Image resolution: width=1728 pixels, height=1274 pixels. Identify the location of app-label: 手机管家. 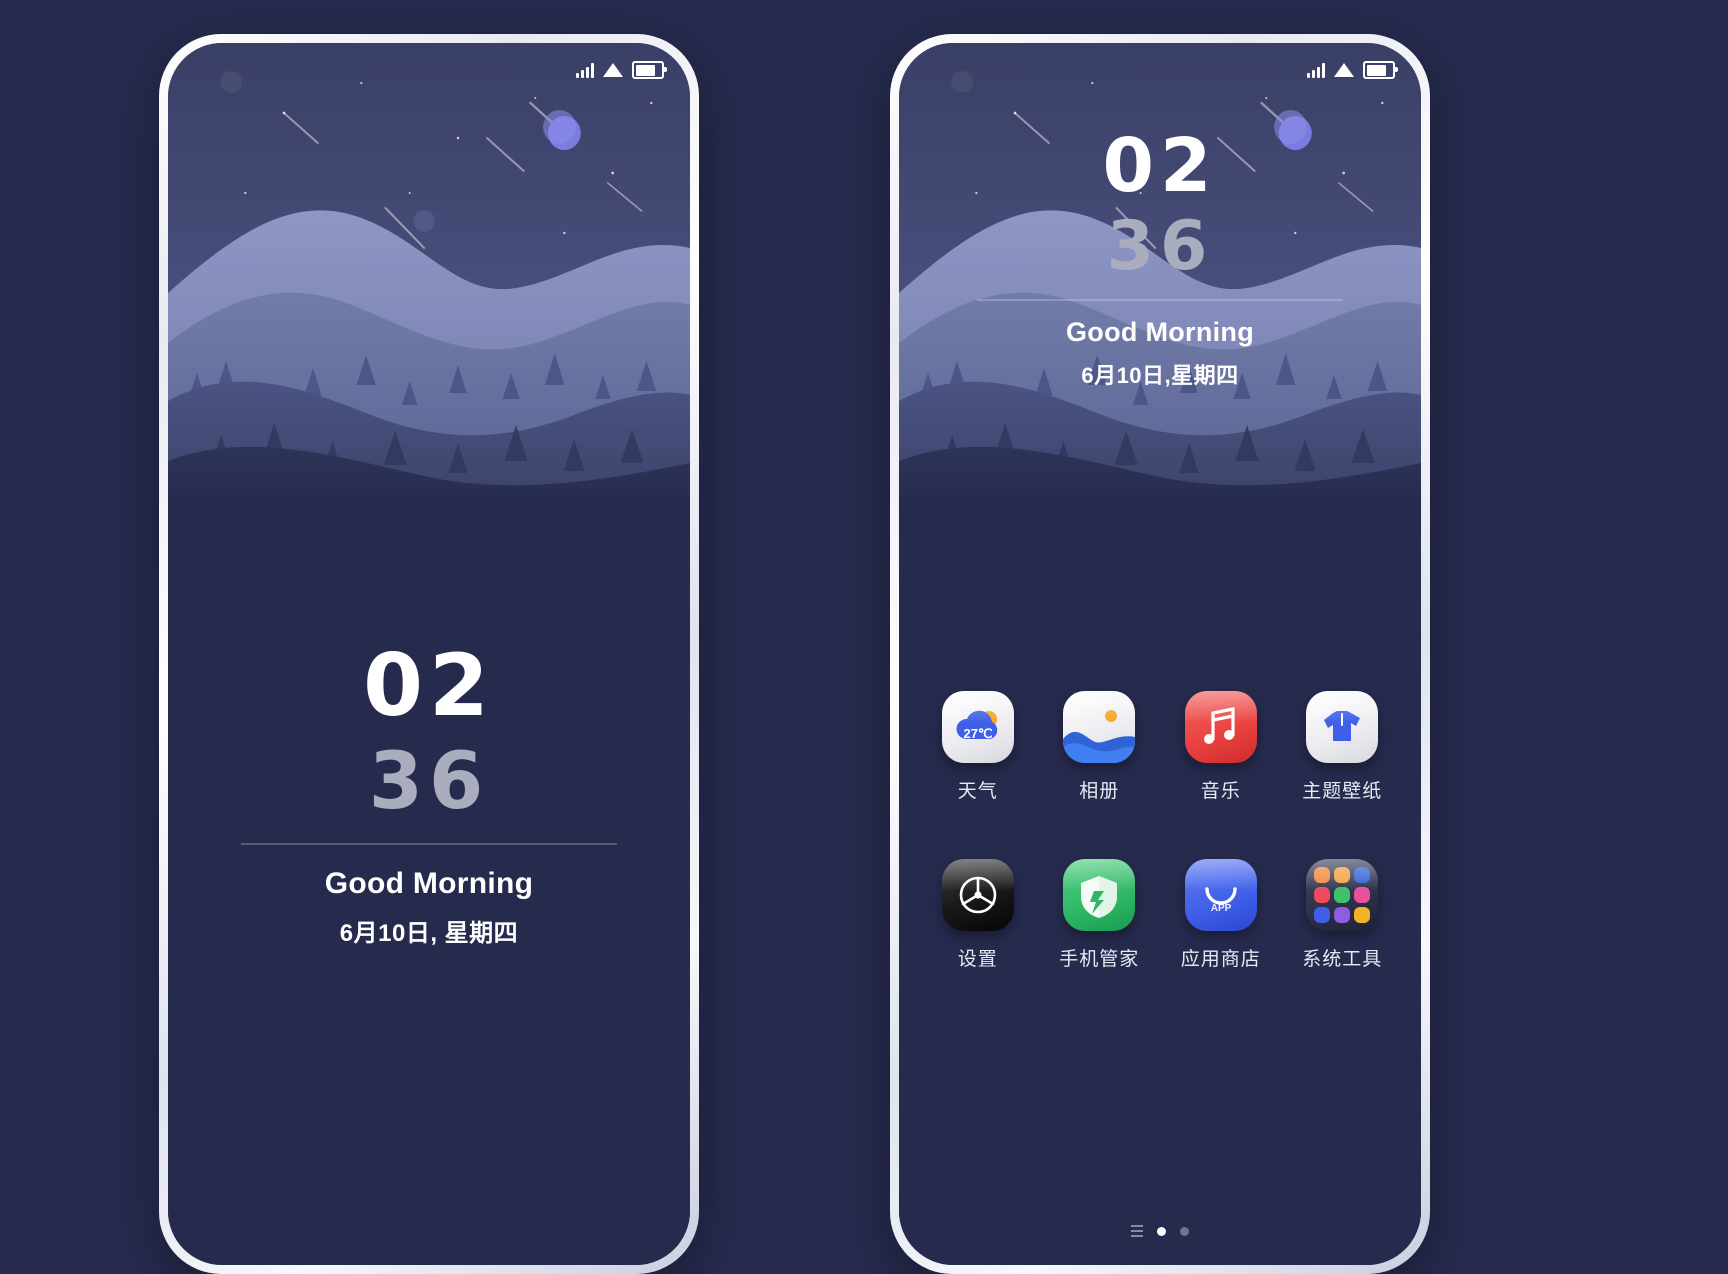
(1099, 959).